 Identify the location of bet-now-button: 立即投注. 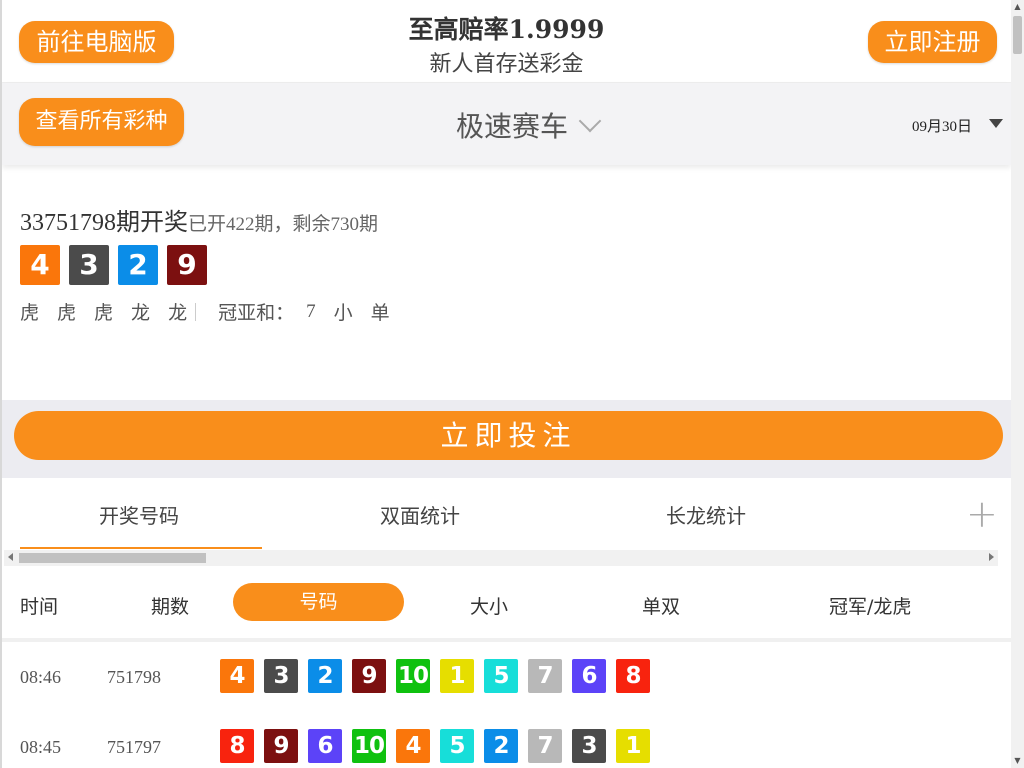
(508, 435).